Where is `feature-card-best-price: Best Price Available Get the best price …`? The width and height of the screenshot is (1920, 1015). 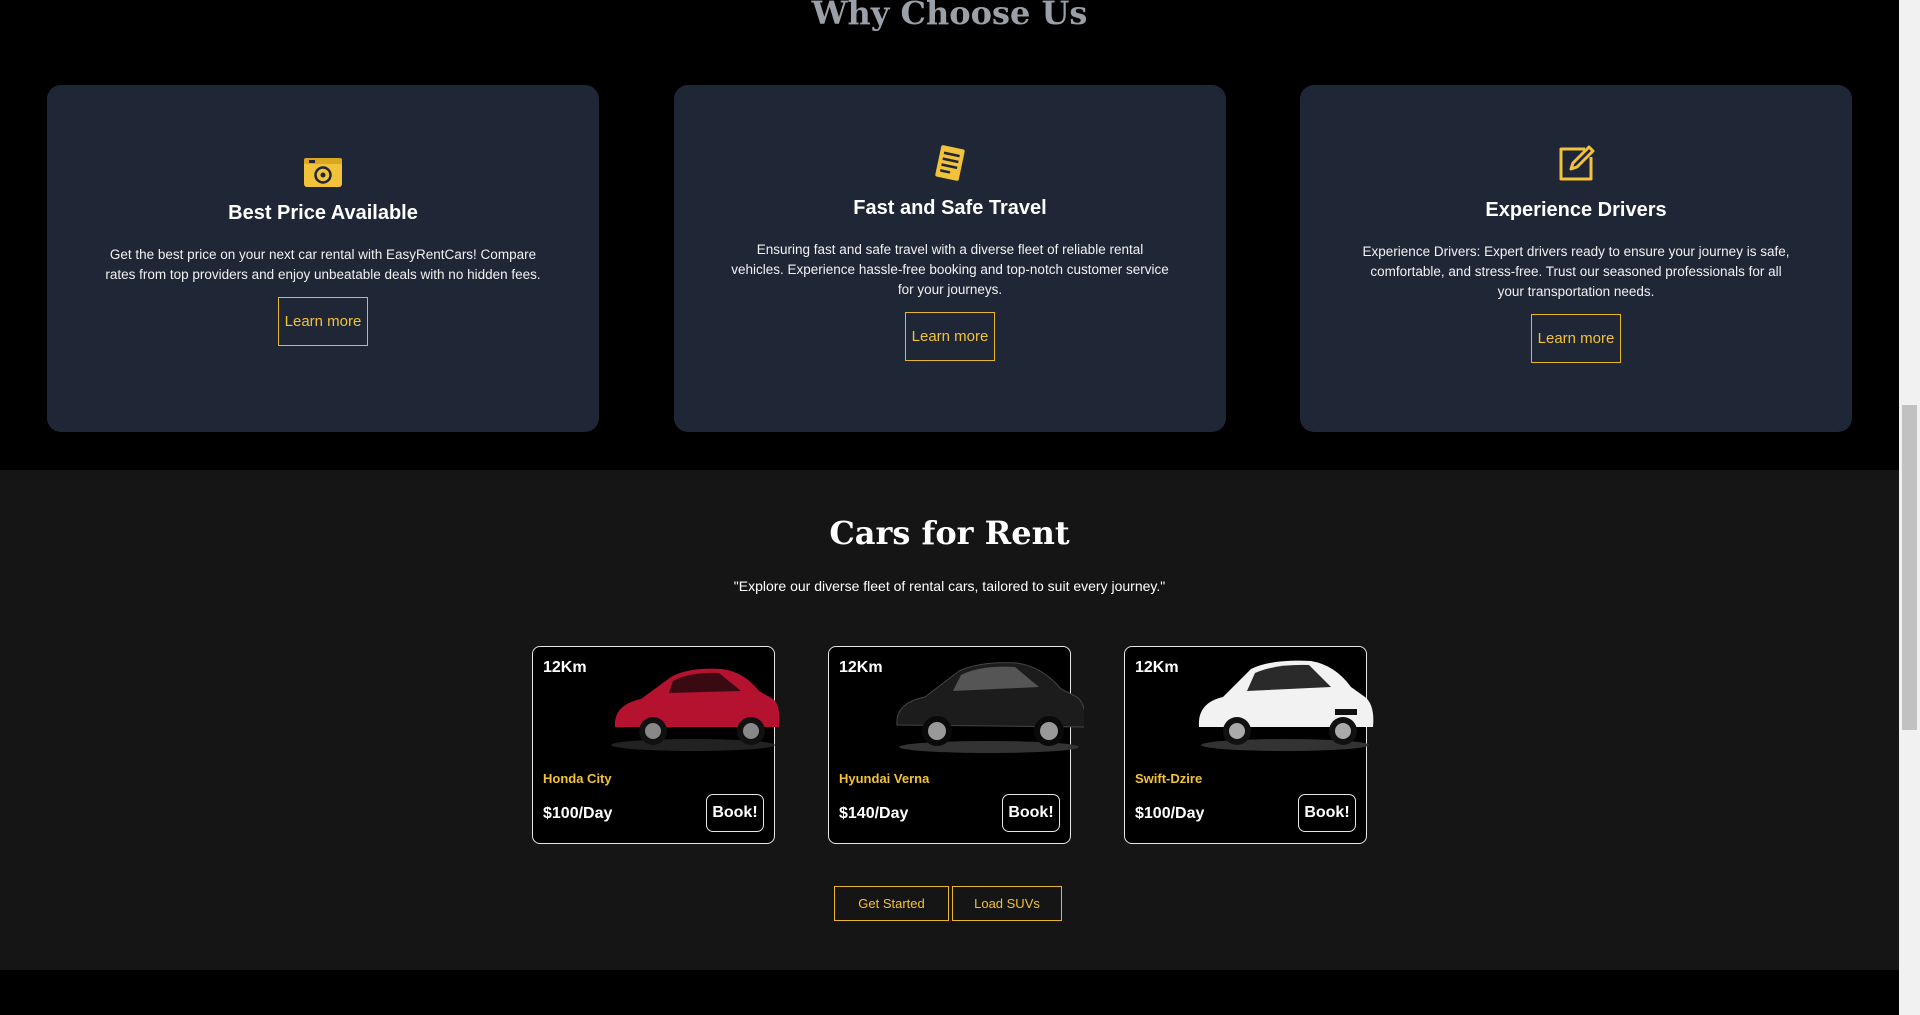 feature-card-best-price: Best Price Available Get the best price … is located at coordinates (323, 258).